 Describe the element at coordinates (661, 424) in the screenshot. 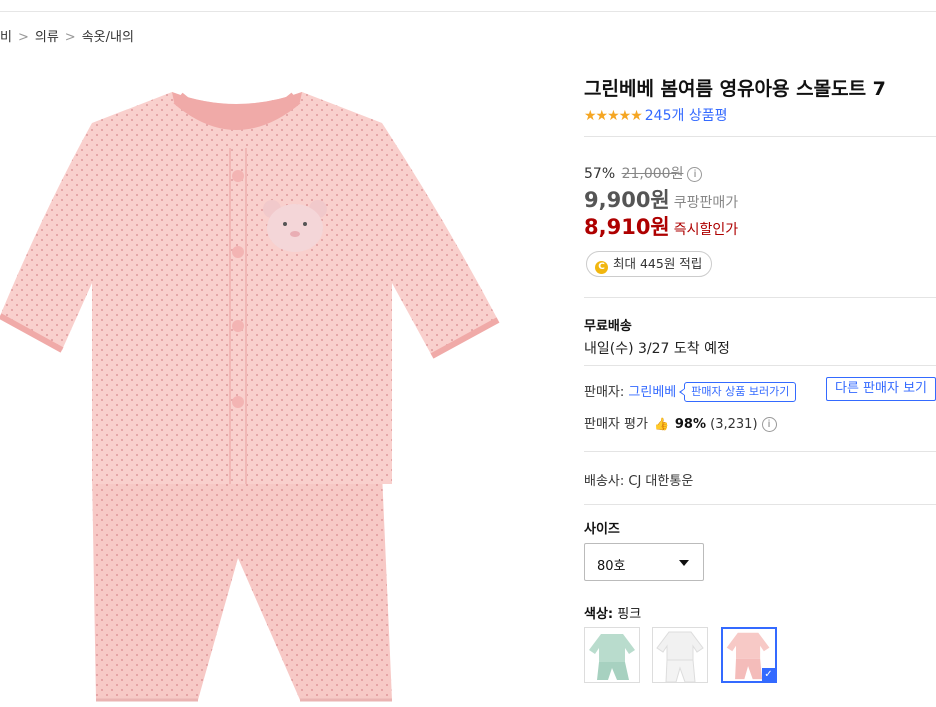

I see `thumbs-up-icon: 👍` at that location.